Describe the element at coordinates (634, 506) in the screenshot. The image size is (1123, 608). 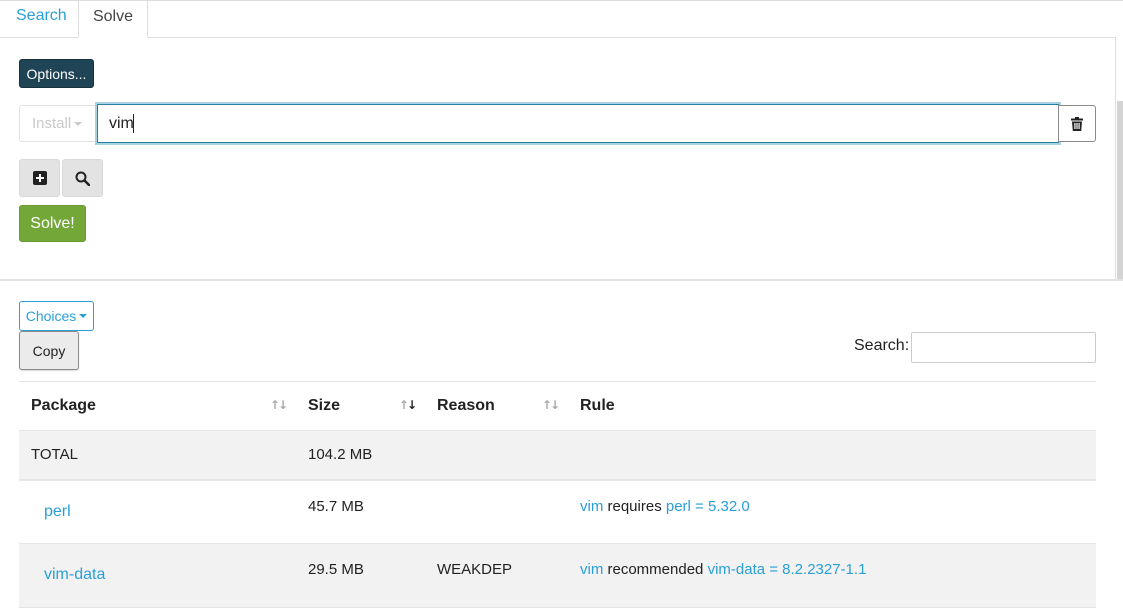
I see `rule-verb: requires` at that location.